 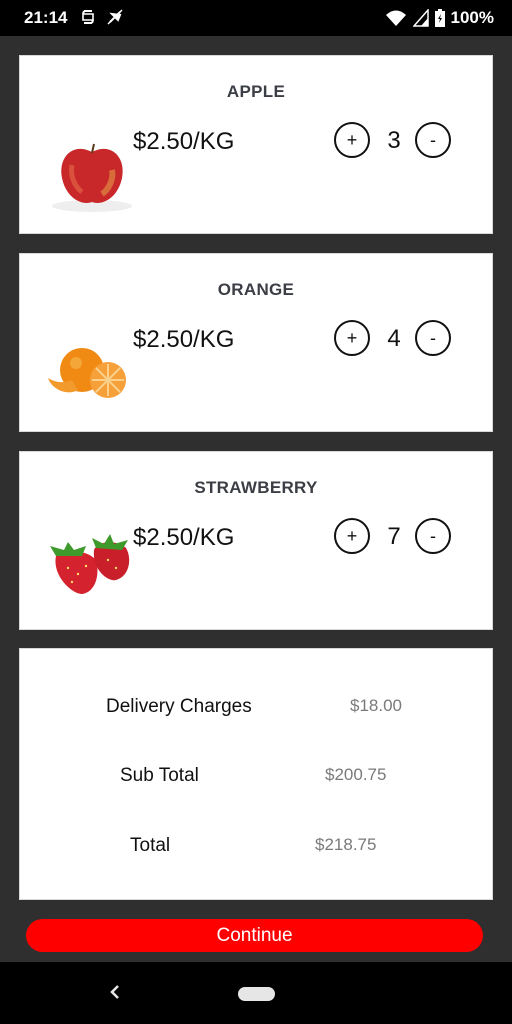 I want to click on apple-image, so click(x=92, y=177).